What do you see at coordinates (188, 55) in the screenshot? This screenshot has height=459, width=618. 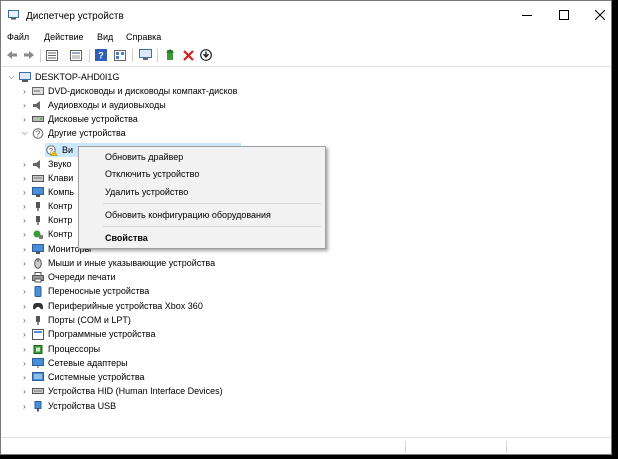 I see `uninstall-x-icon` at bounding box center [188, 55].